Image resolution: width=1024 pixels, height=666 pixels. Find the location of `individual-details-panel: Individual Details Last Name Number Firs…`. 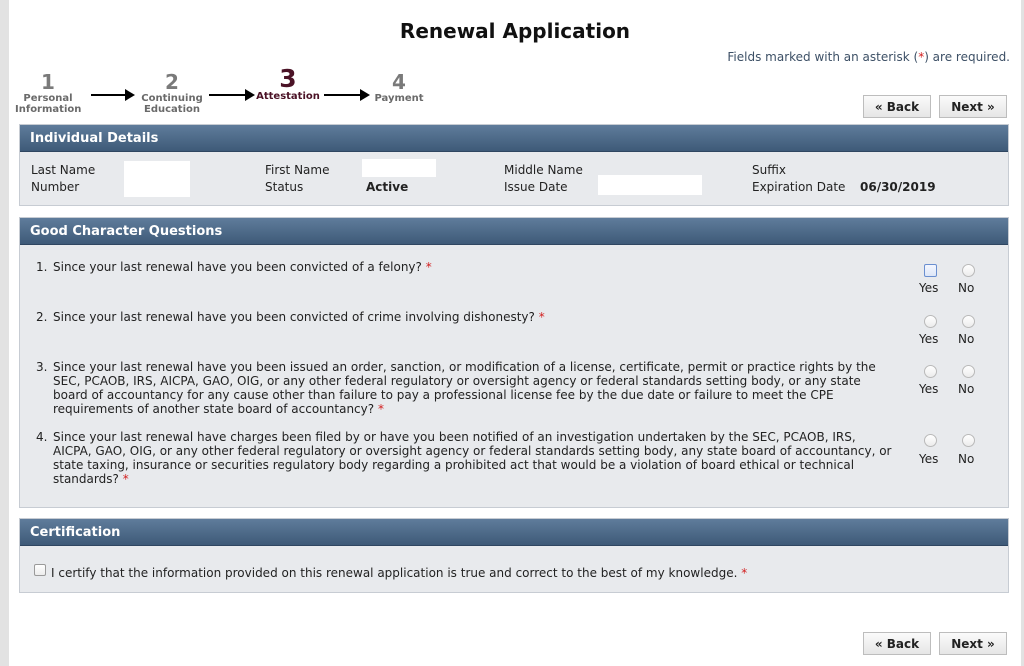

individual-details-panel: Individual Details Last Name Number Firs… is located at coordinates (514, 165).